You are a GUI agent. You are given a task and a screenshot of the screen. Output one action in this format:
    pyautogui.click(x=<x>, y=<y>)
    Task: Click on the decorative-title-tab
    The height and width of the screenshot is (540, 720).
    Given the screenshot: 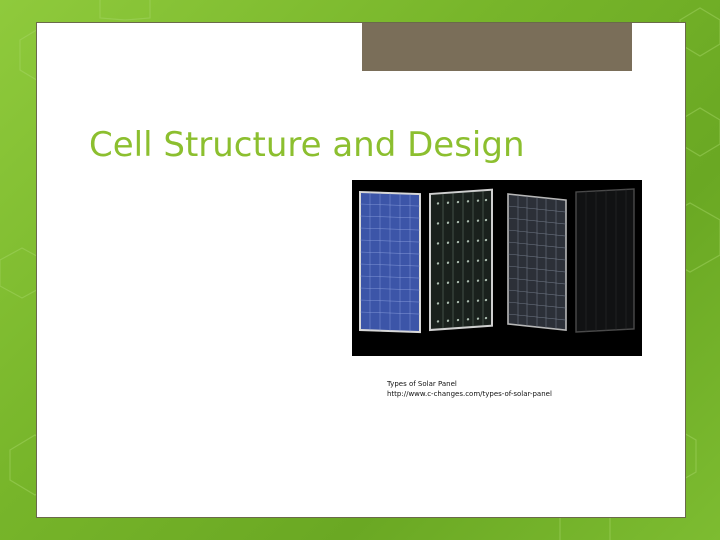 What is the action you would take?
    pyautogui.click(x=497, y=47)
    